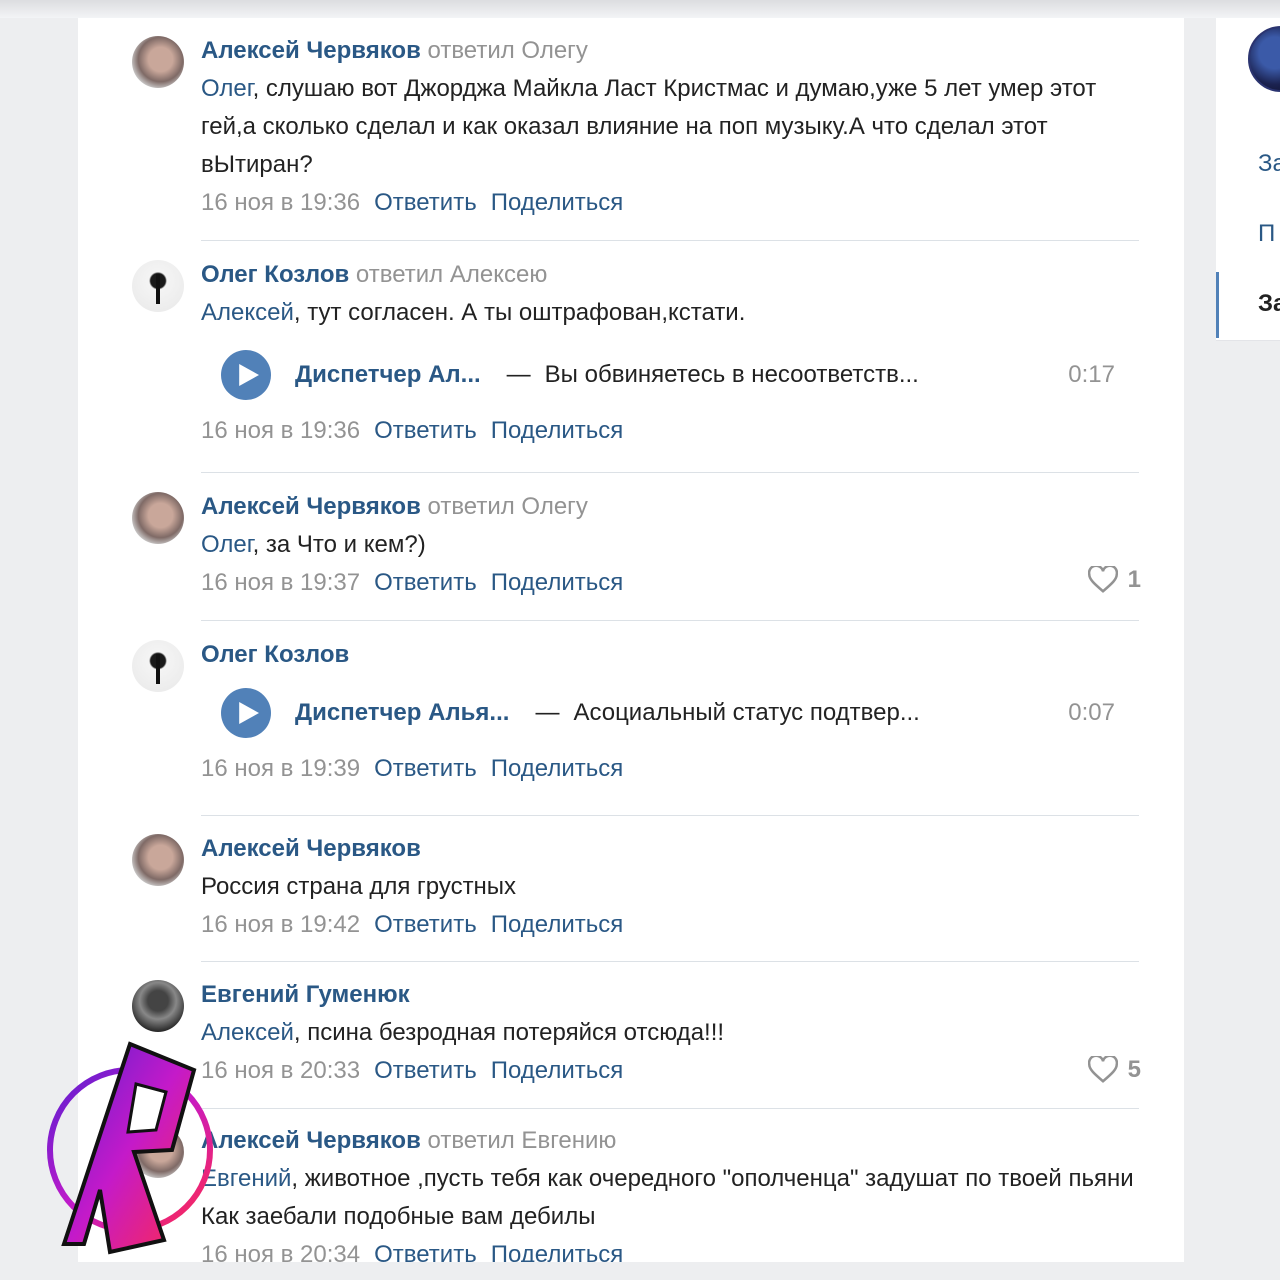 This screenshot has width=1280, height=1280. Describe the element at coordinates (1134, 1069) in the screenshot. I see `like-count: 5` at that location.